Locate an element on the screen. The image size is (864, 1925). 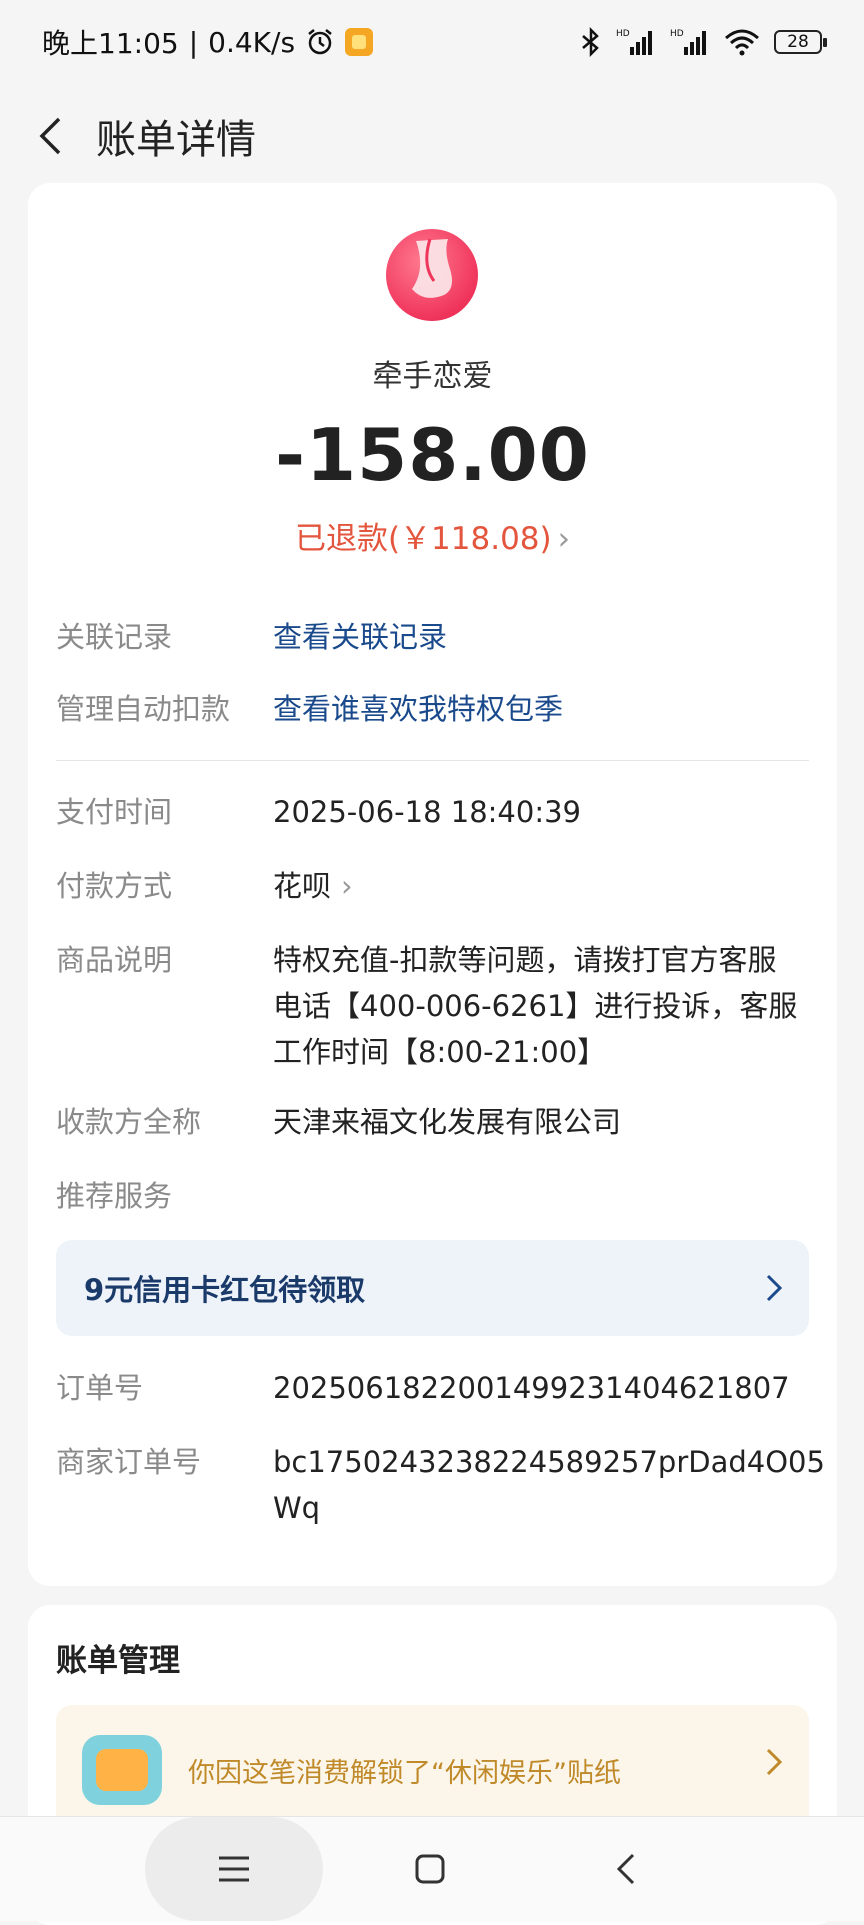
credit-card-promo: 9元信用卡红包待领取 is located at coordinates (432, 1288).